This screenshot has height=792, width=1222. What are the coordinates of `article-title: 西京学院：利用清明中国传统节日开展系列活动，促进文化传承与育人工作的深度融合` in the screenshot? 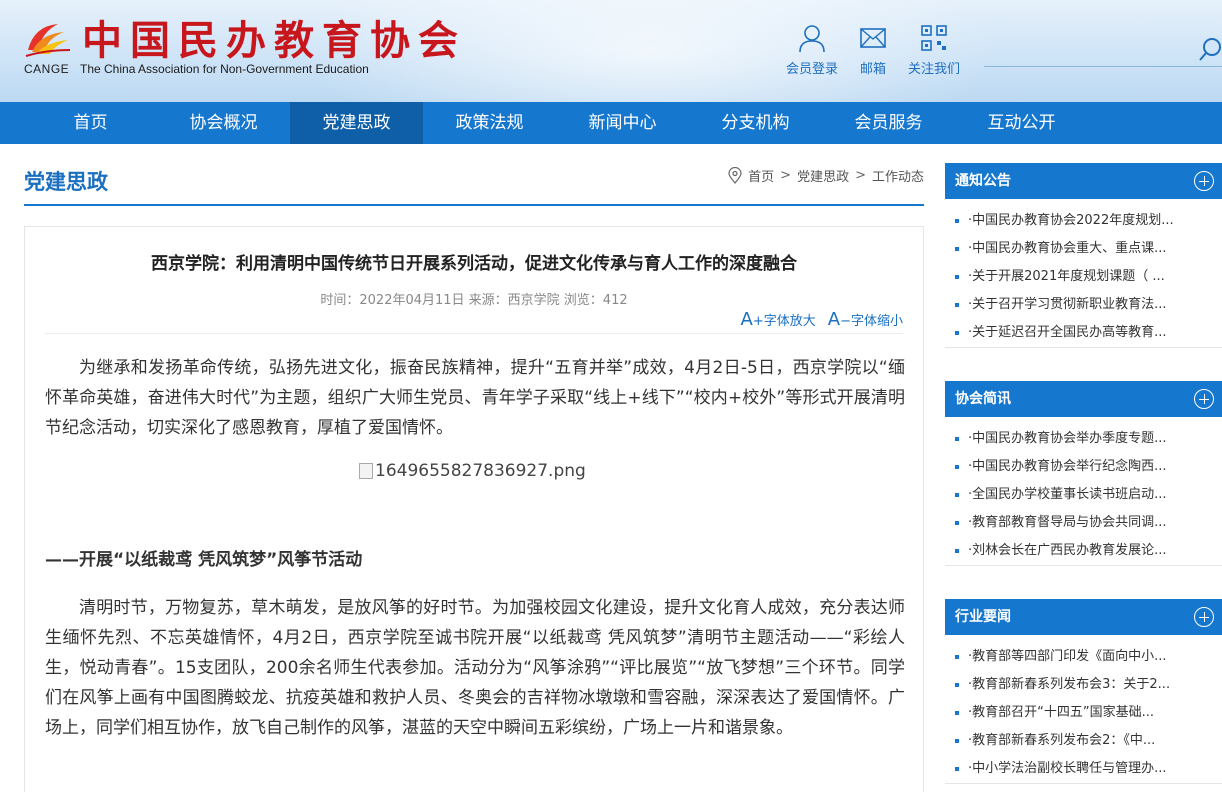 It's located at (474, 264).